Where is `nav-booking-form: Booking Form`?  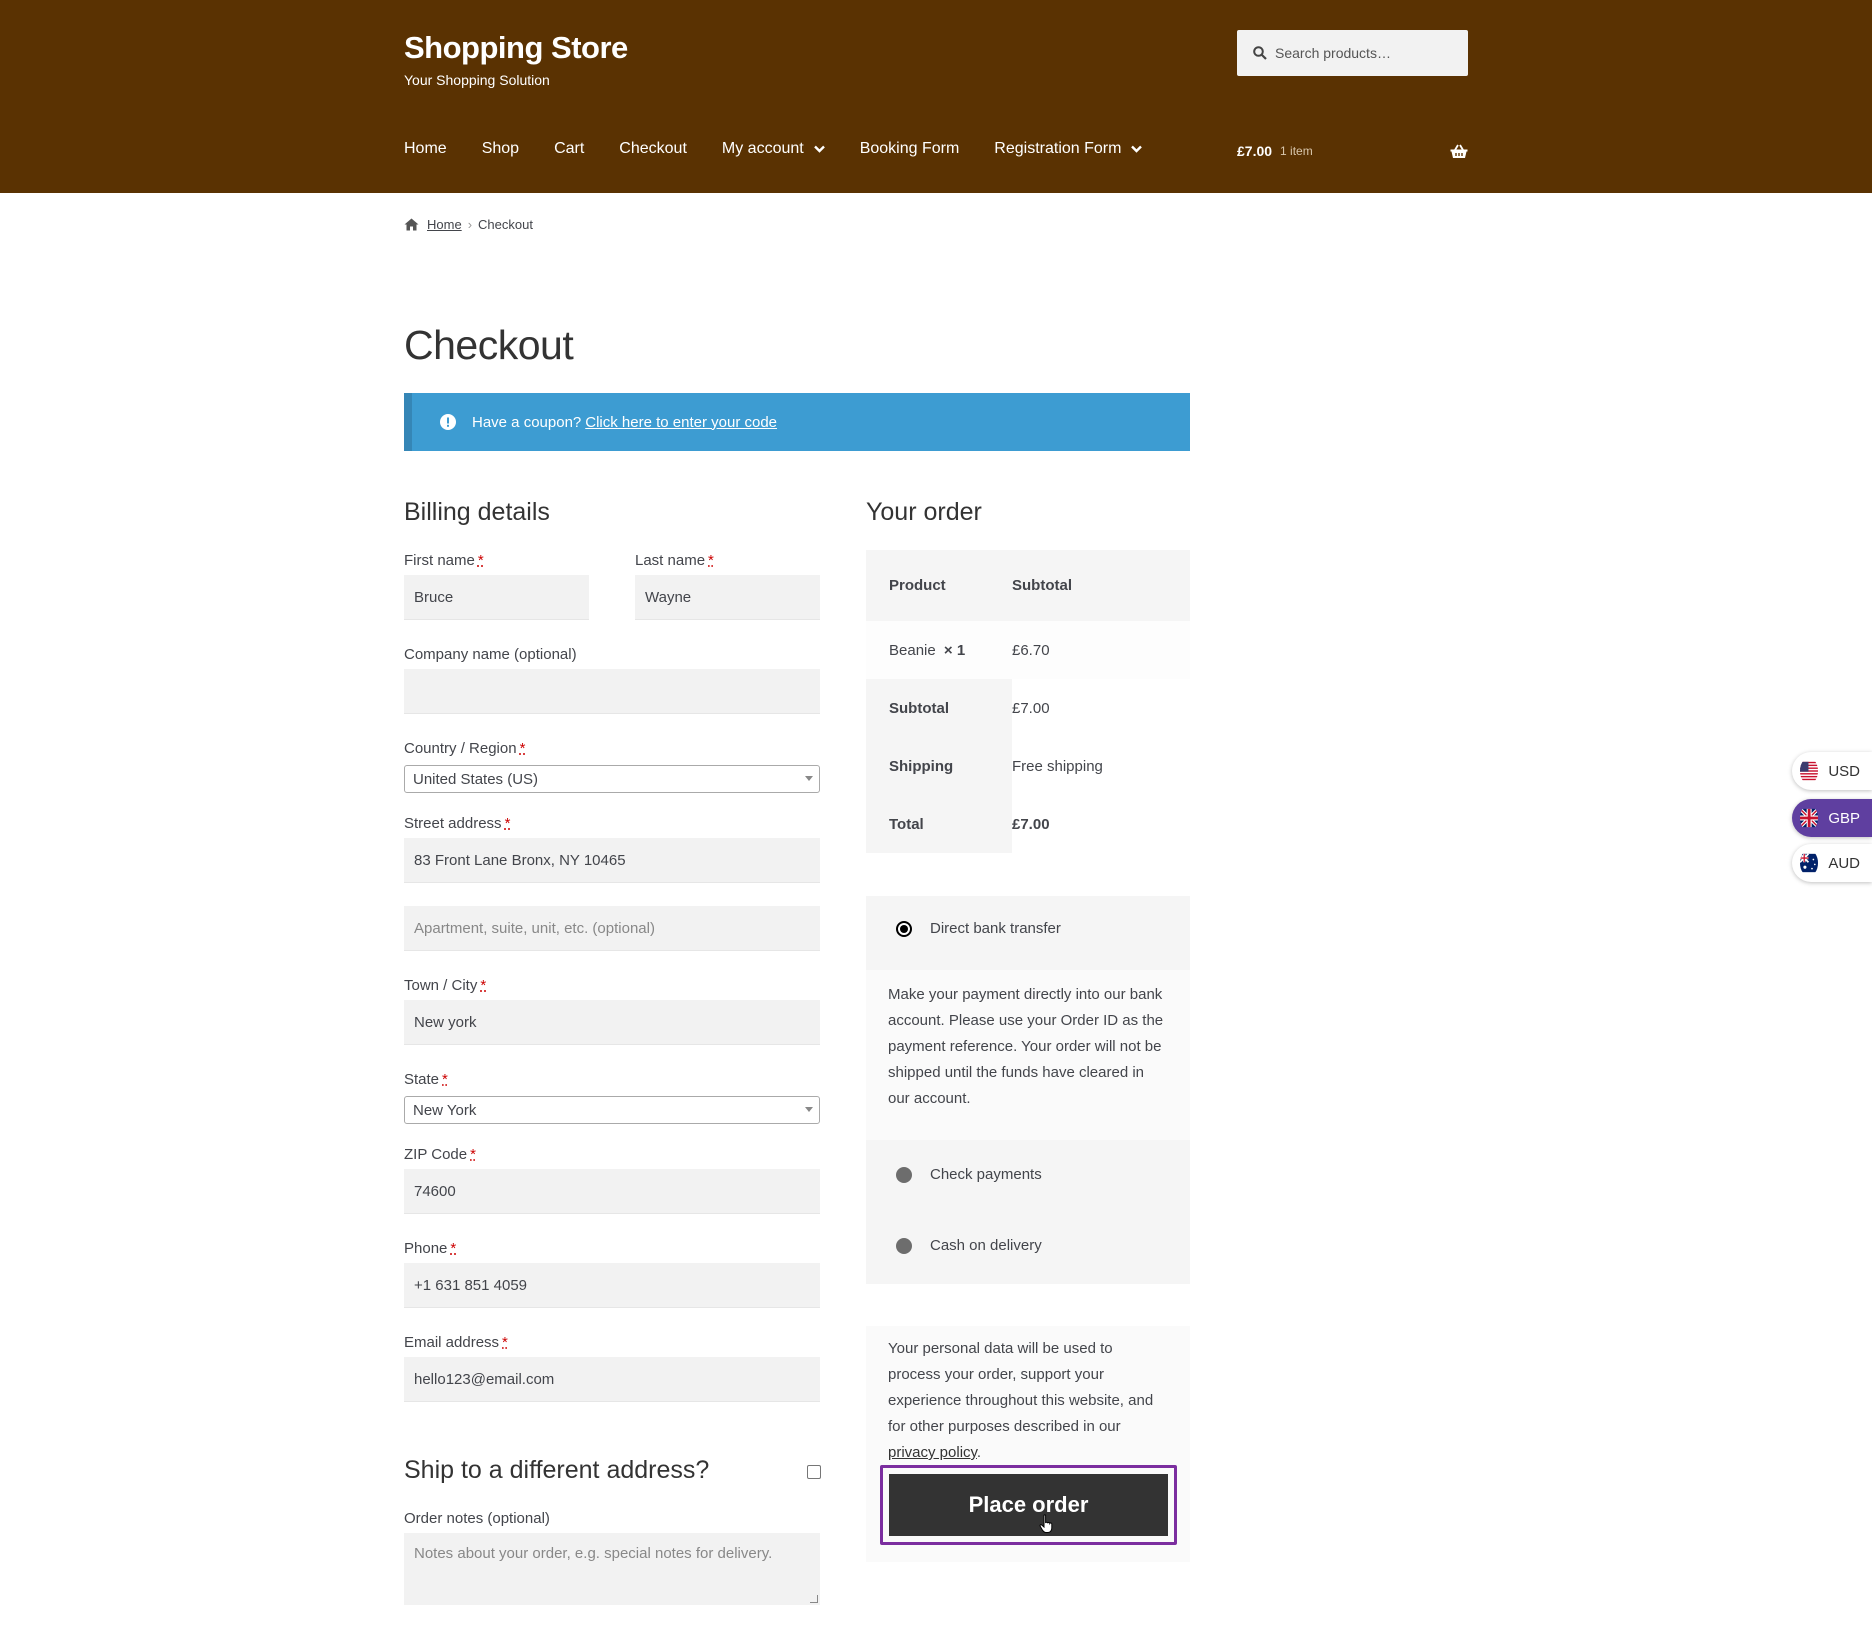
nav-booking-form: Booking Form is located at coordinates (910, 149).